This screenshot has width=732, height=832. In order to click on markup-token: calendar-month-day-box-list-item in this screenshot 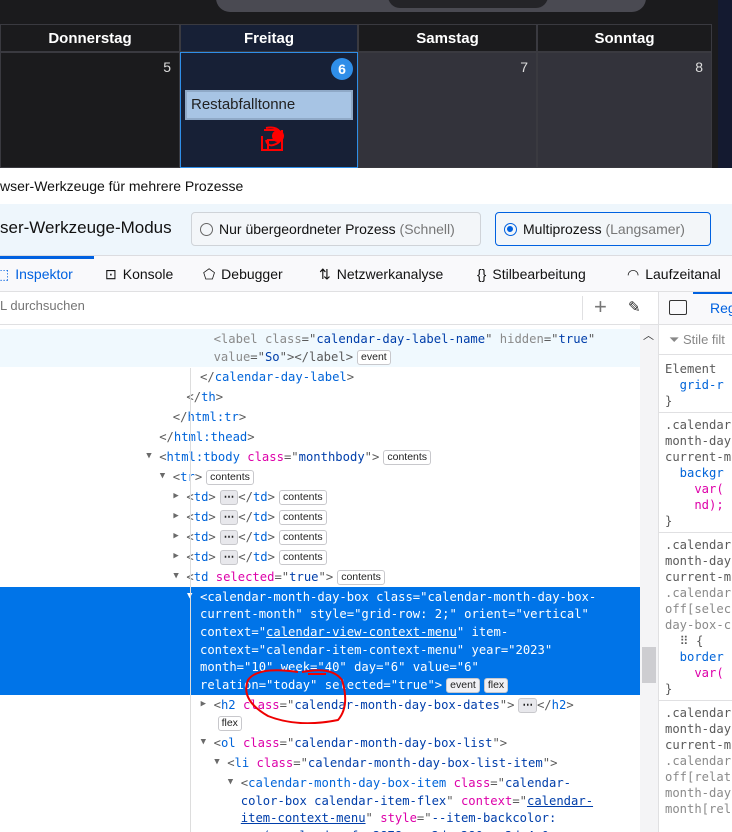, I will do `click(425, 762)`.